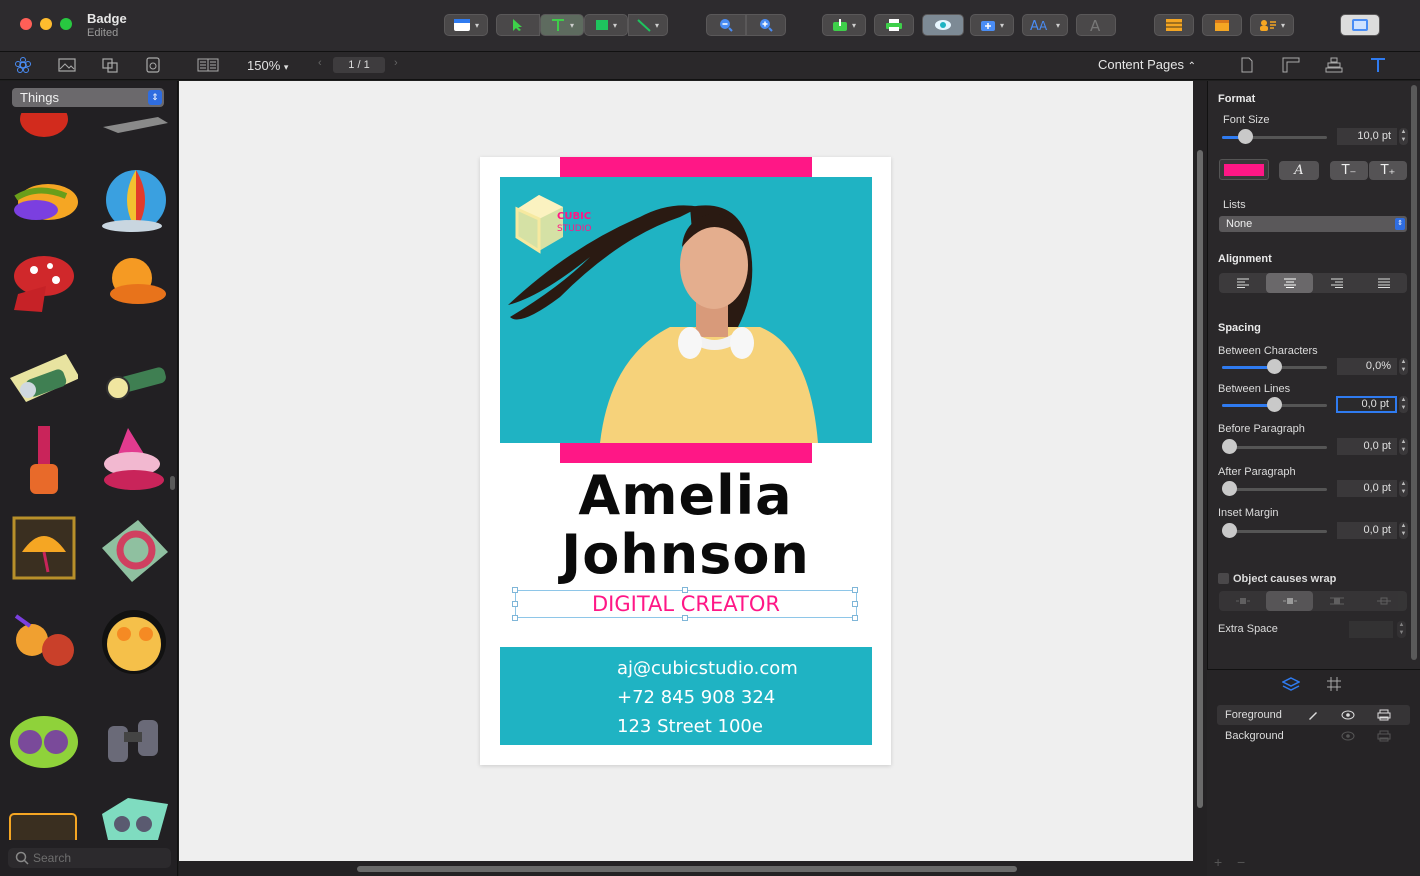 The height and width of the screenshot is (876, 1420). Describe the element at coordinates (1229, 530) in the screenshot. I see `inset-margin-slider` at that location.